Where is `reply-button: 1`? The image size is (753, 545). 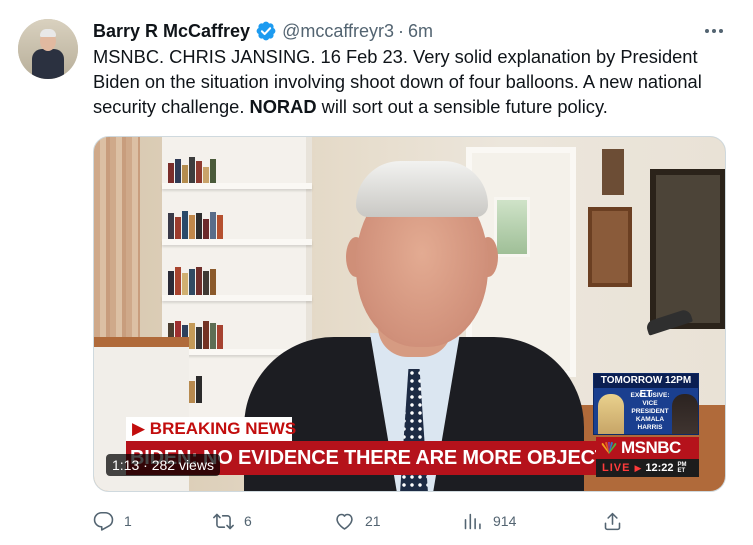
reply-button: 1 is located at coordinates (112, 521).